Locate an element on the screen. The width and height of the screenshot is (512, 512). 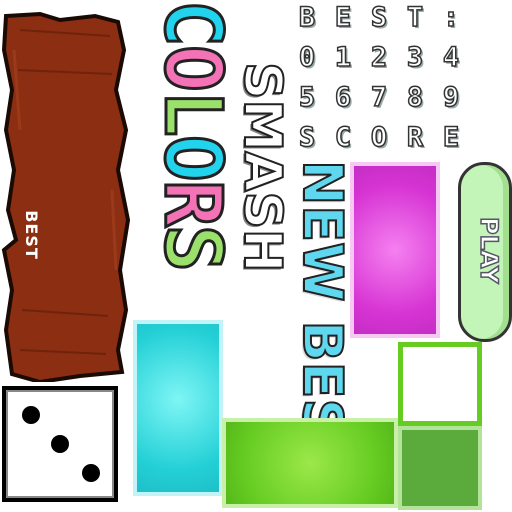
title-letter: L is located at coordinates (192, 112).